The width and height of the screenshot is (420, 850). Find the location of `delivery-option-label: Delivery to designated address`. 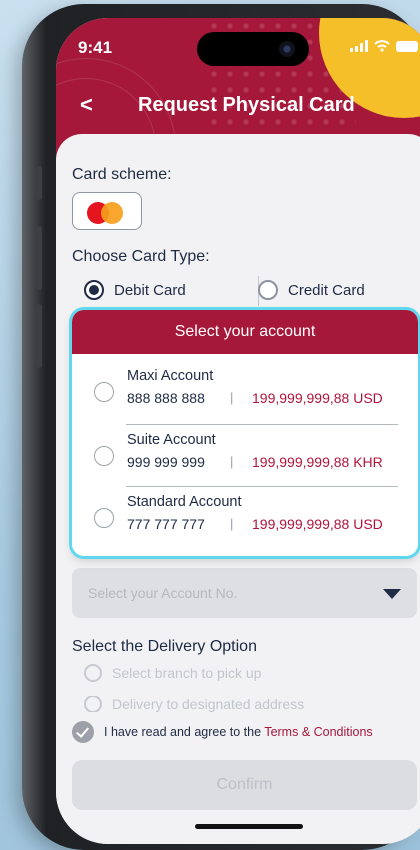

delivery-option-label: Delivery to designated address is located at coordinates (208, 704).